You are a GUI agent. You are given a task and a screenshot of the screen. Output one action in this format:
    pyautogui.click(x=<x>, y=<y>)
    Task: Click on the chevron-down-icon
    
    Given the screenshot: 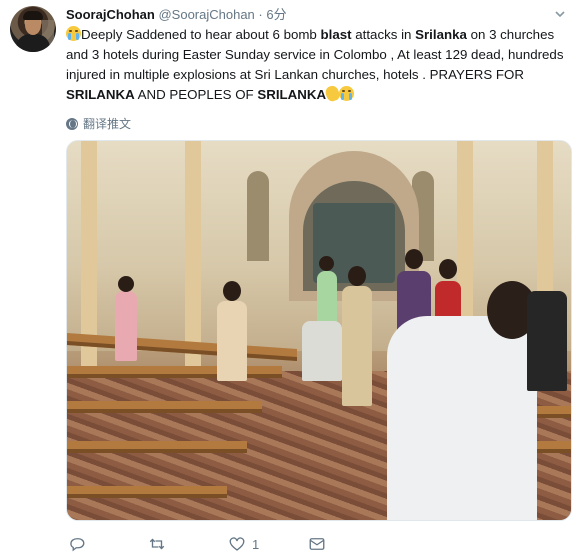 What is the action you would take?
    pyautogui.click(x=560, y=14)
    